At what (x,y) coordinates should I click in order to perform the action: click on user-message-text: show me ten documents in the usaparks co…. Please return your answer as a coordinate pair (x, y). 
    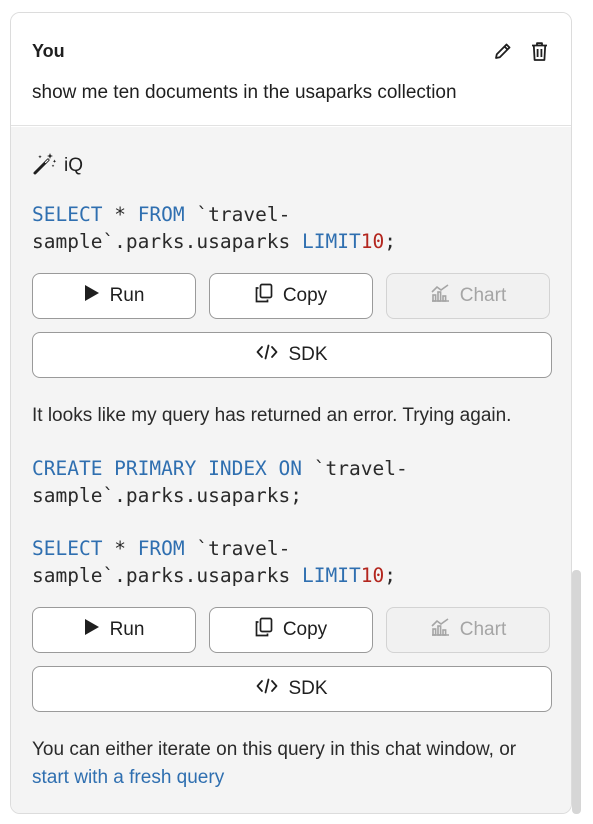
    Looking at the image, I should click on (244, 92).